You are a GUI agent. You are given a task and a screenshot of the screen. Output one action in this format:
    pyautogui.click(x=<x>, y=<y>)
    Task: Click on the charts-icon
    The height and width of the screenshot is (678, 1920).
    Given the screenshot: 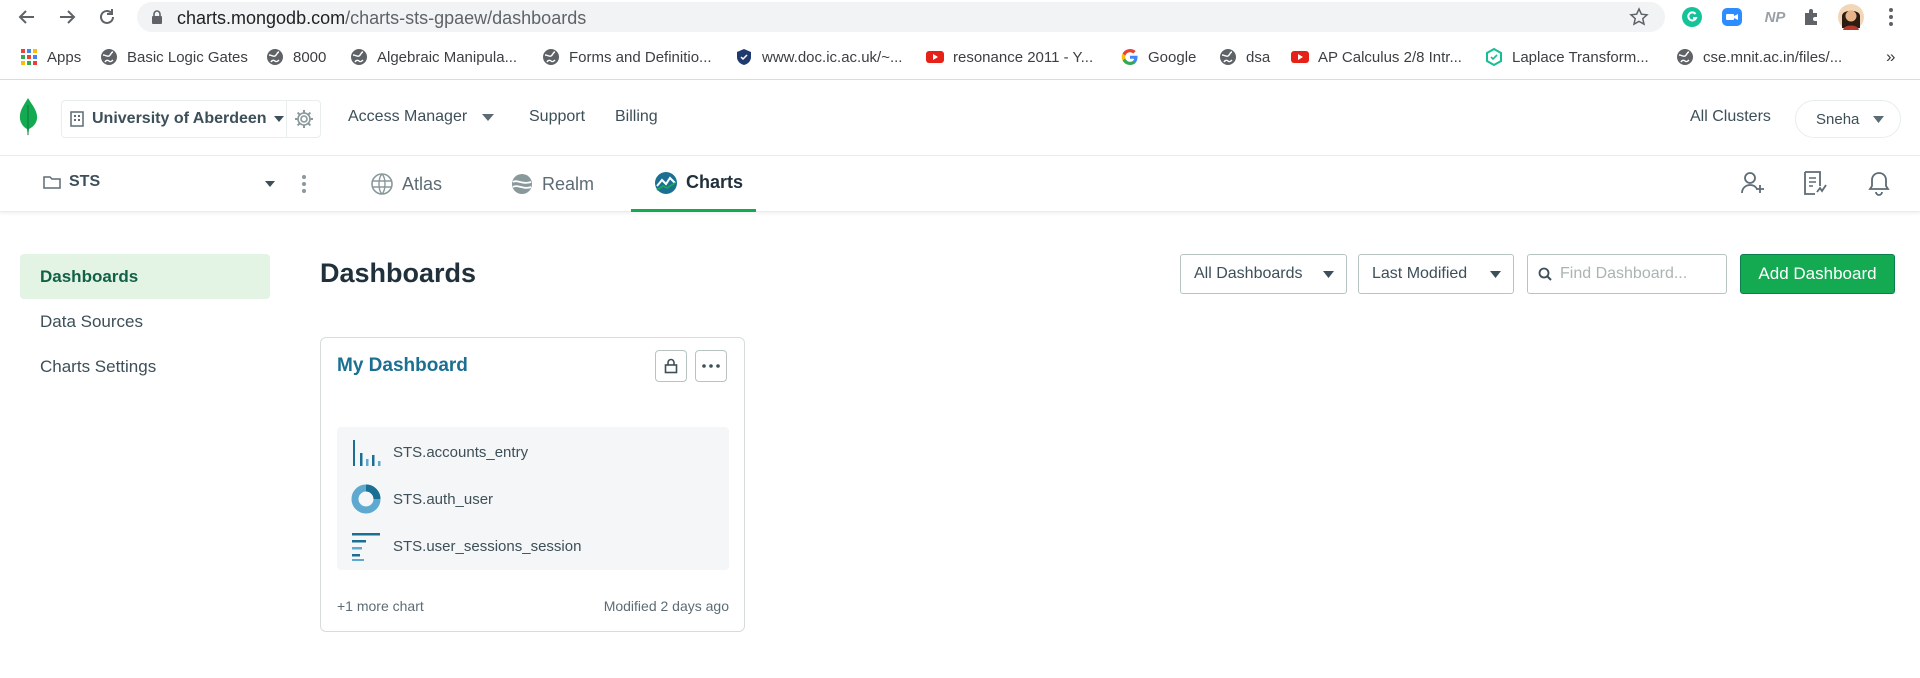 What is the action you would take?
    pyautogui.click(x=666, y=182)
    